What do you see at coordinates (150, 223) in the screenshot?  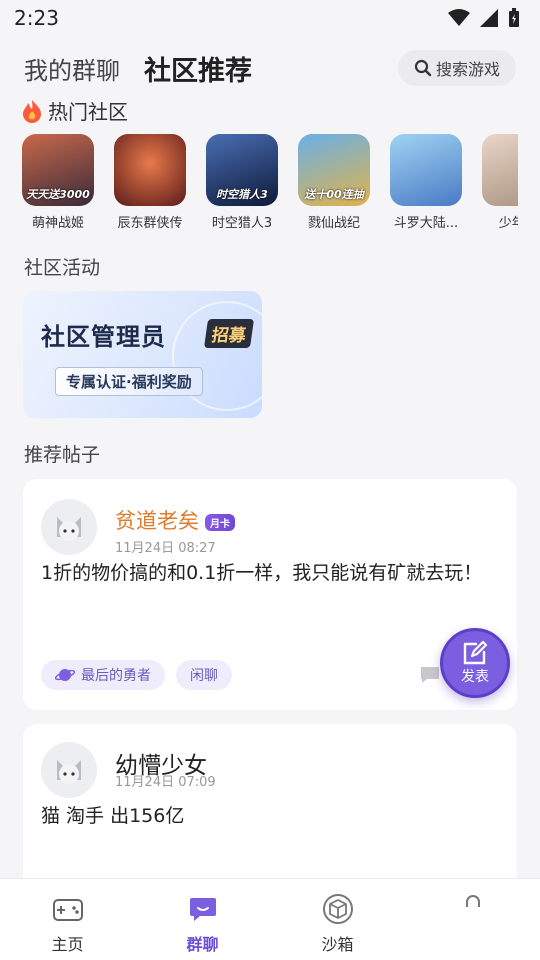 I see `game-name: 辰东群侠传` at bounding box center [150, 223].